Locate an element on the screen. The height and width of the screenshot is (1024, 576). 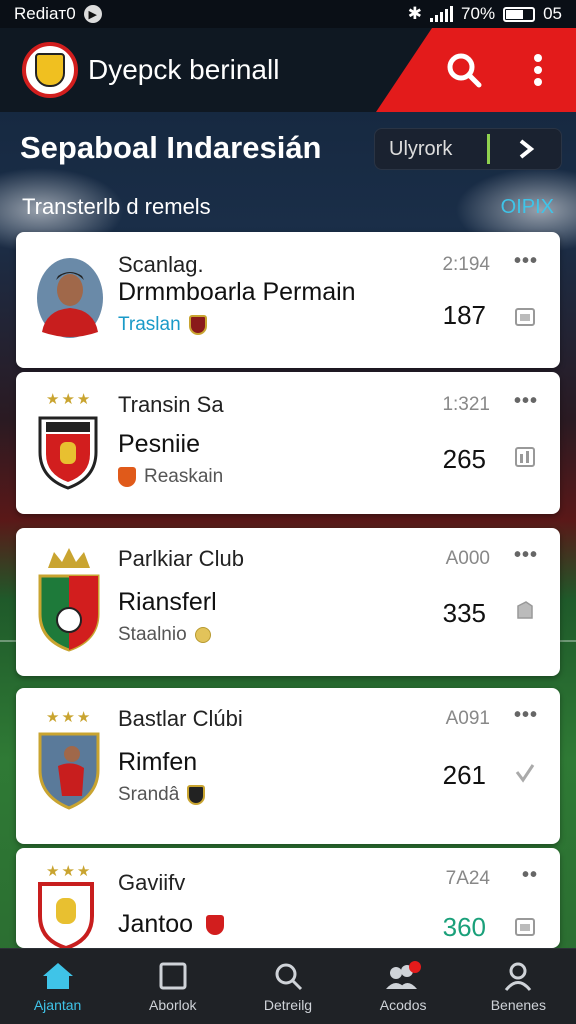
status-bar: Rediaт0 ▶ ✱ 70% 05 is located at coordinates (288, 14).